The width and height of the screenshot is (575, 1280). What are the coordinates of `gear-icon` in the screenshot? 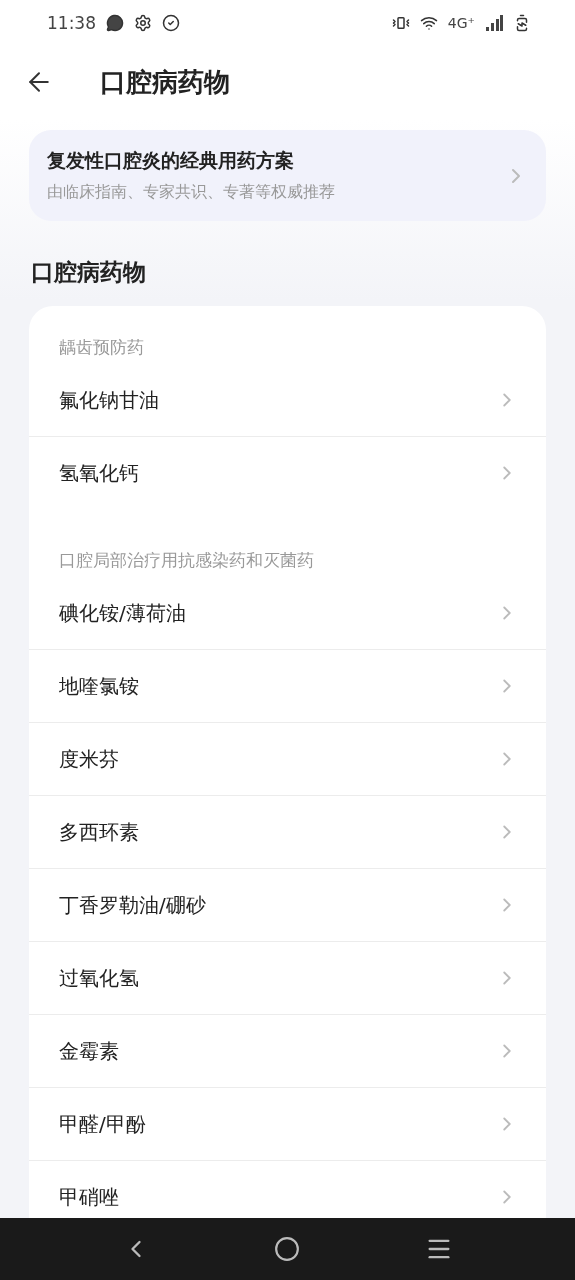 It's located at (143, 23).